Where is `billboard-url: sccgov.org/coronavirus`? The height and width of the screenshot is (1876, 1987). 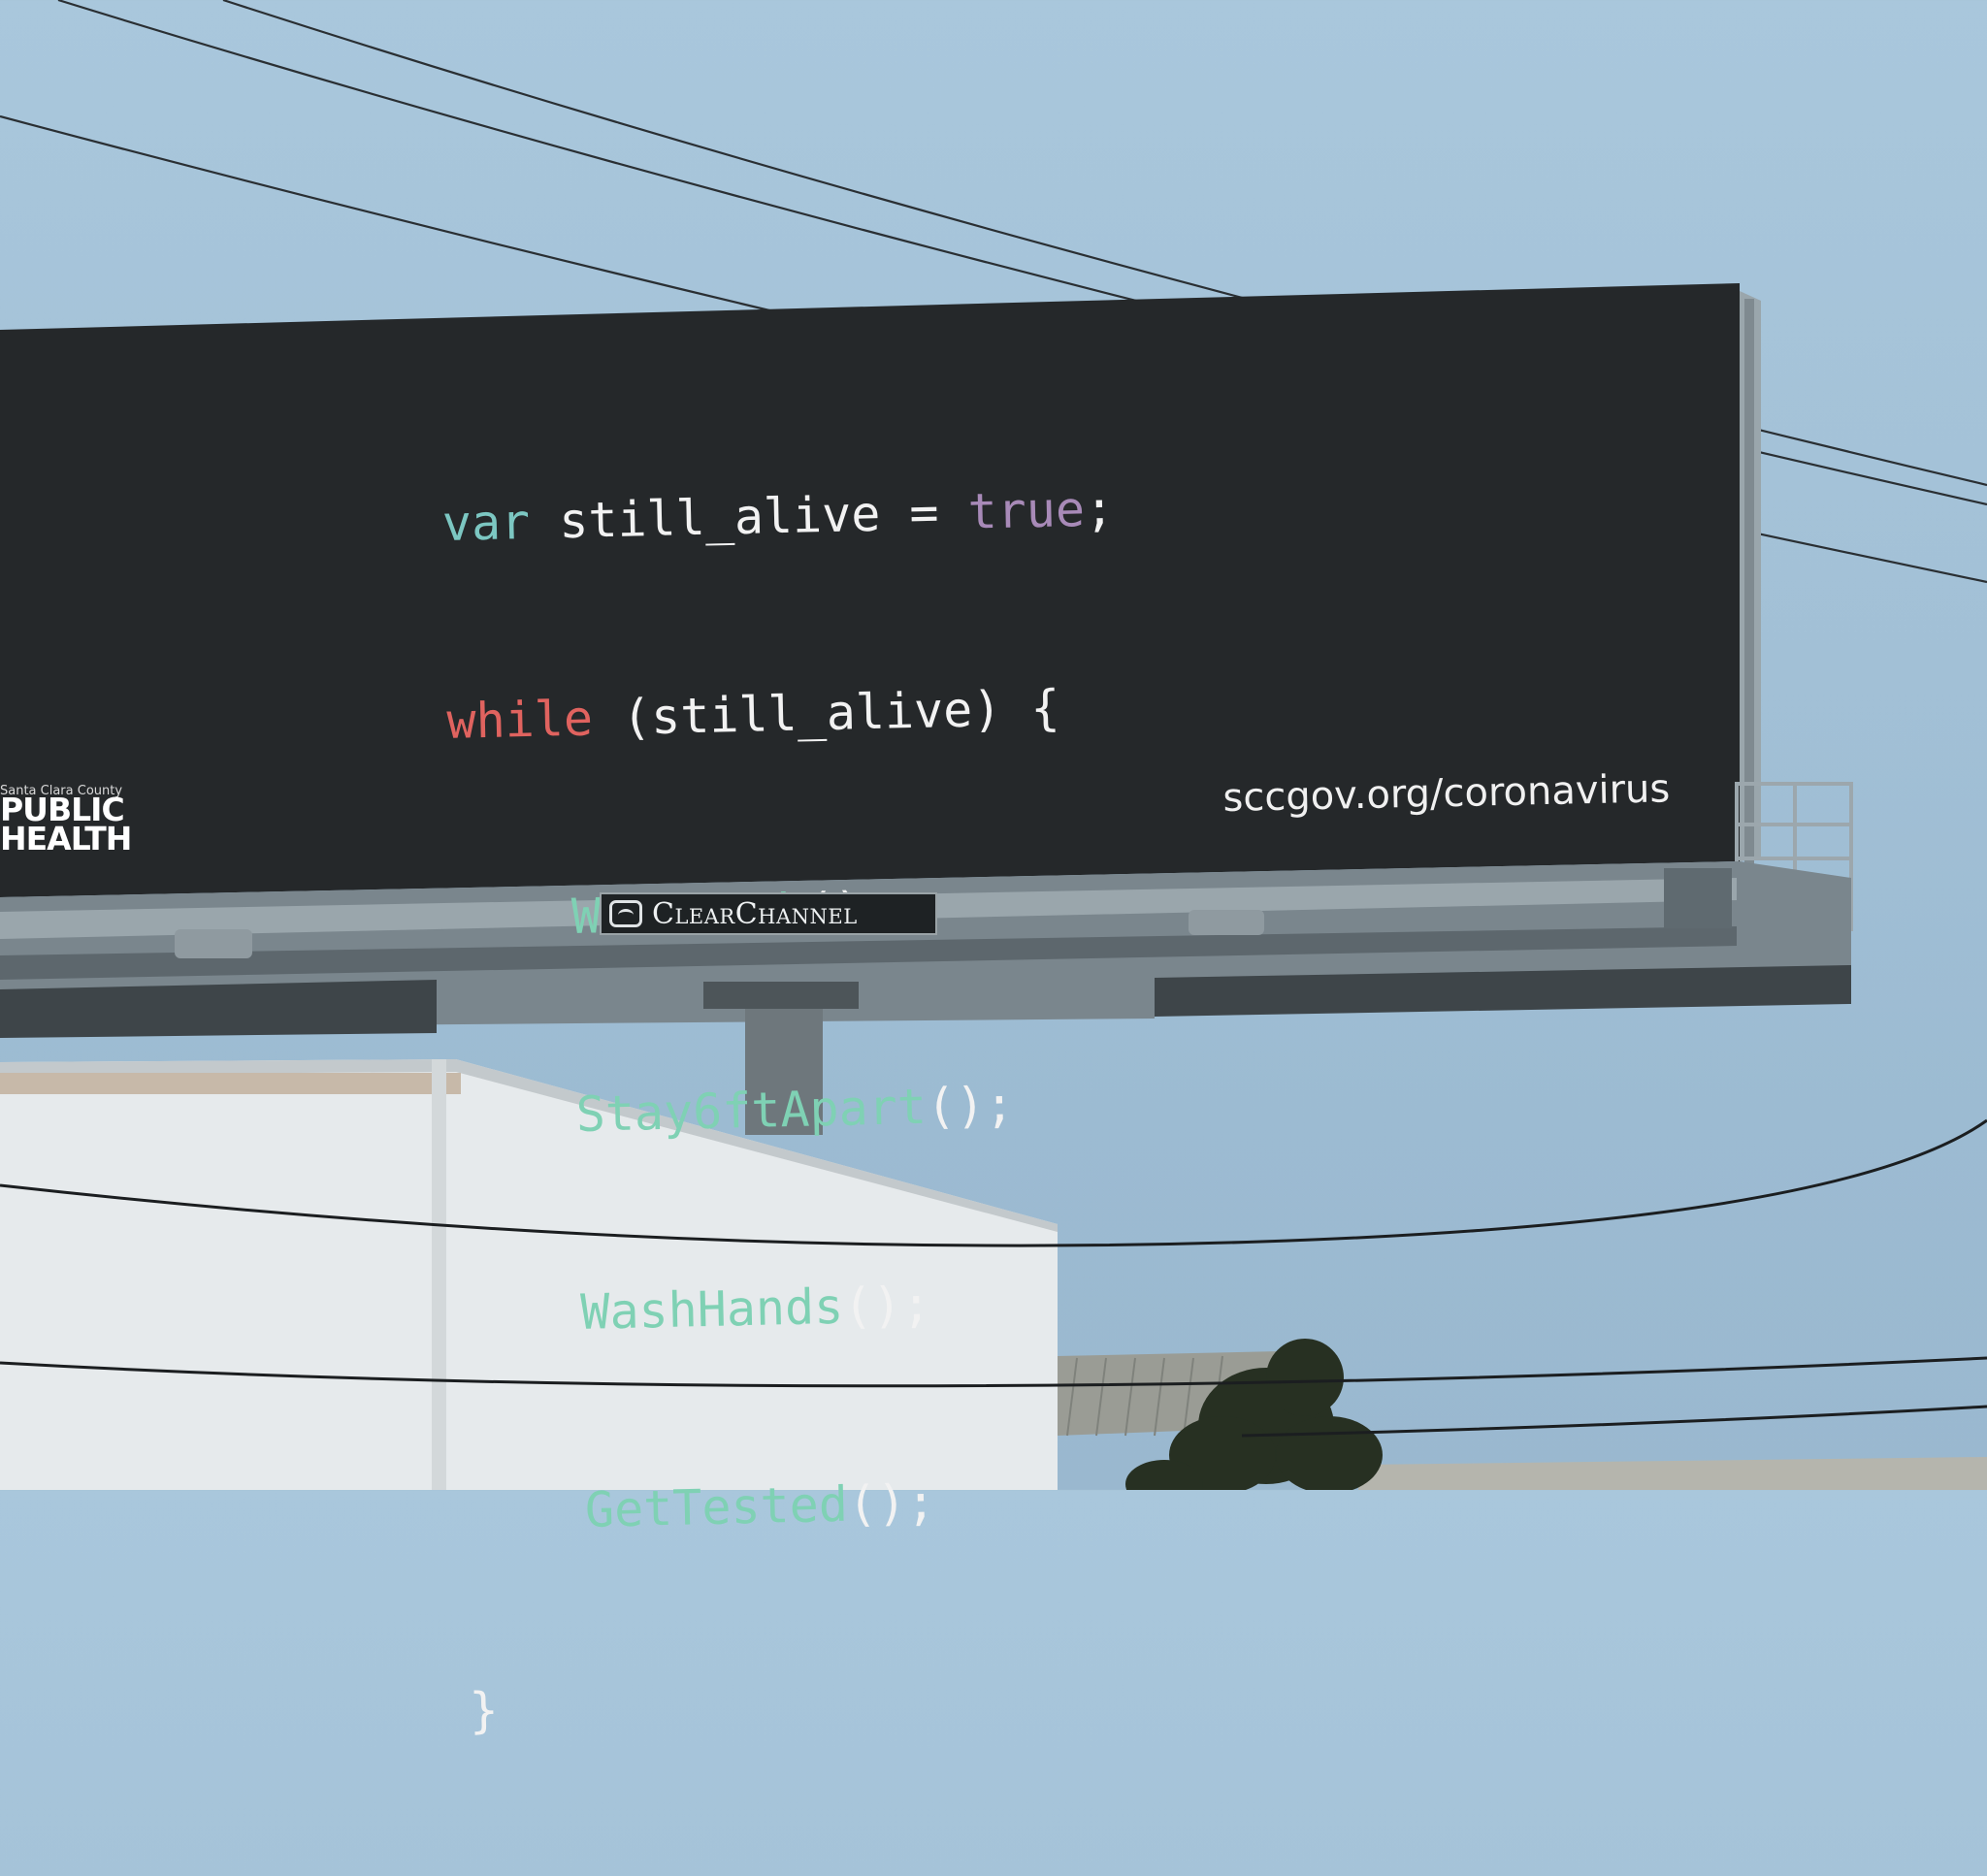
billboard-url: sccgov.org/coronavirus is located at coordinates (1446, 793).